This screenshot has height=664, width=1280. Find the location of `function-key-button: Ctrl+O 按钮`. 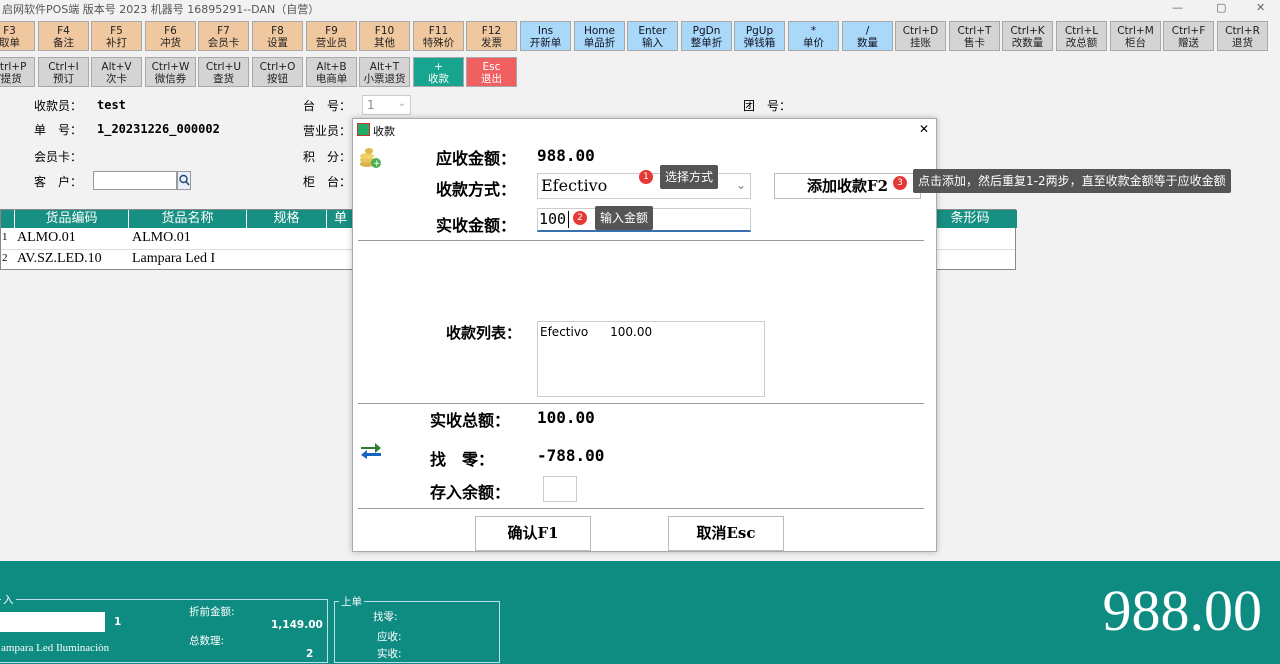

function-key-button: Ctrl+O 按钮 is located at coordinates (277, 72).